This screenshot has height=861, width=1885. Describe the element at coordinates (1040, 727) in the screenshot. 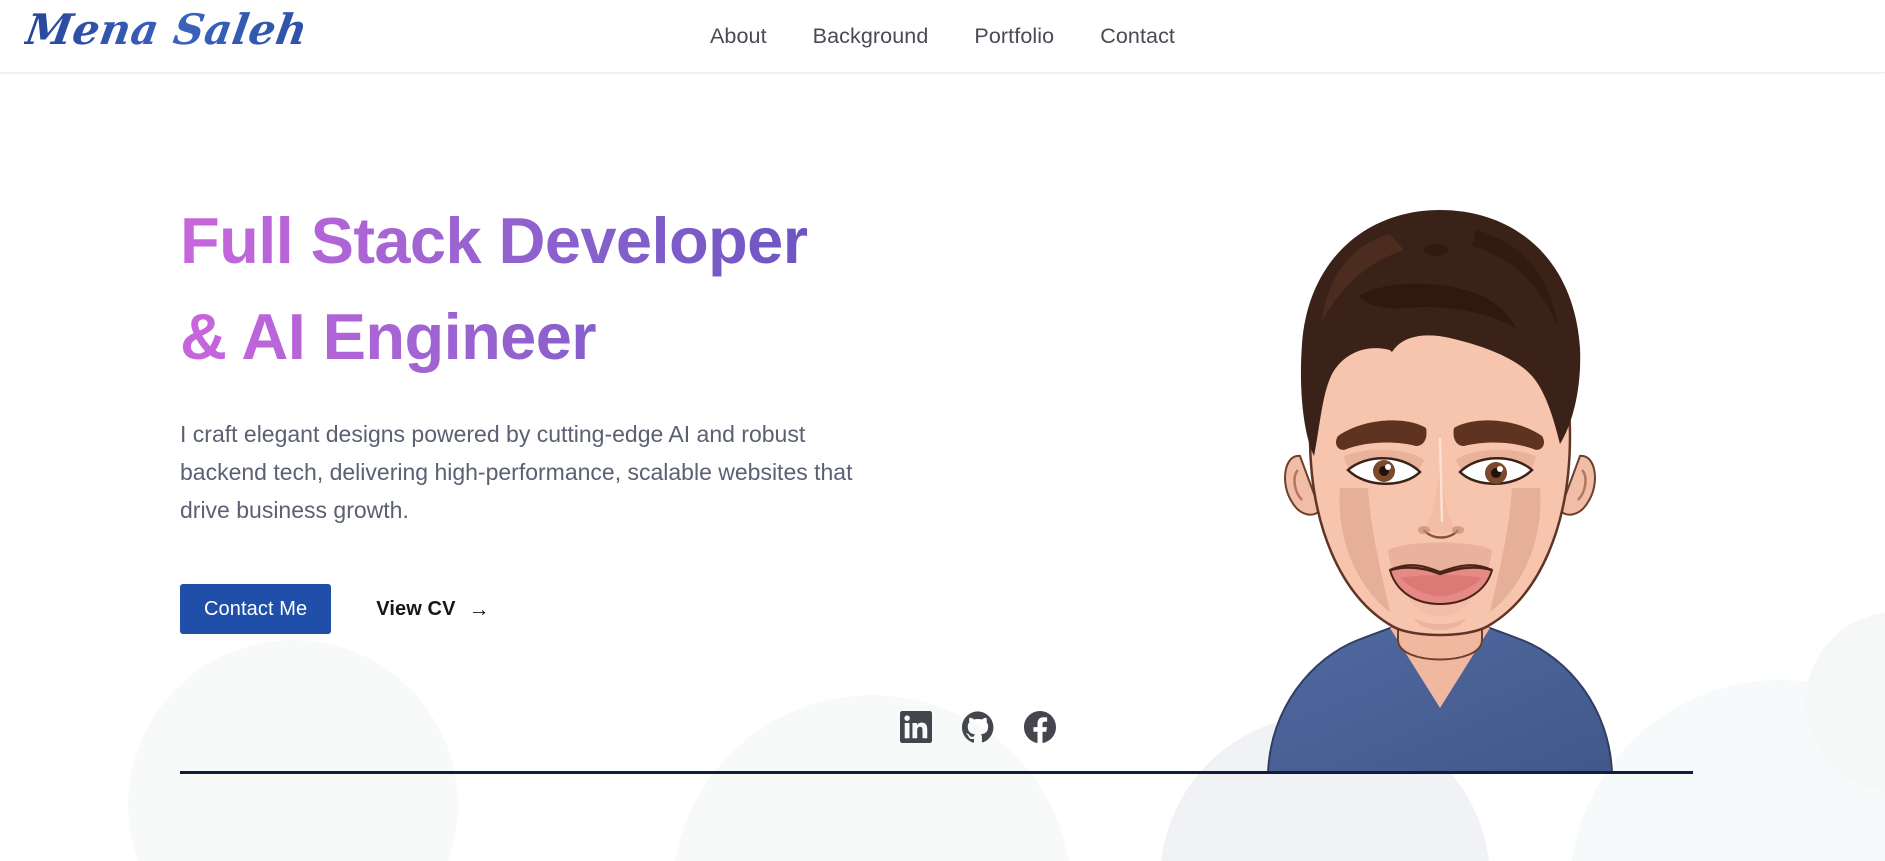

I see `facebook-icon` at that location.